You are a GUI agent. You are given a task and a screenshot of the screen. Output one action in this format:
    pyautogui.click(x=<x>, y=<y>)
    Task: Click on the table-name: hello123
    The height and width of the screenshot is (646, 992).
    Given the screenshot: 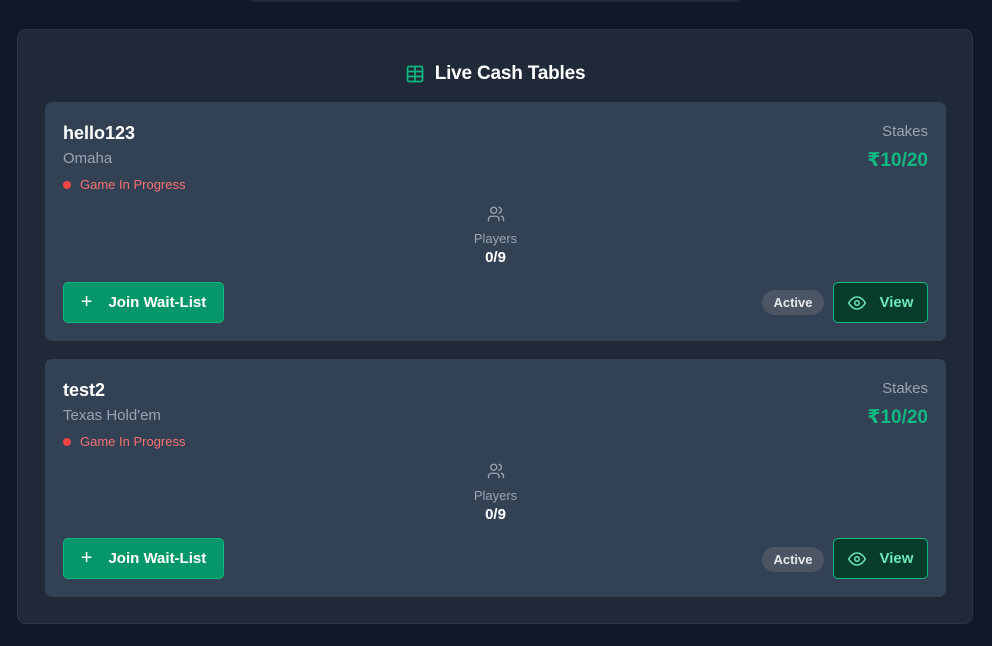 What is the action you would take?
    pyautogui.click(x=99, y=133)
    